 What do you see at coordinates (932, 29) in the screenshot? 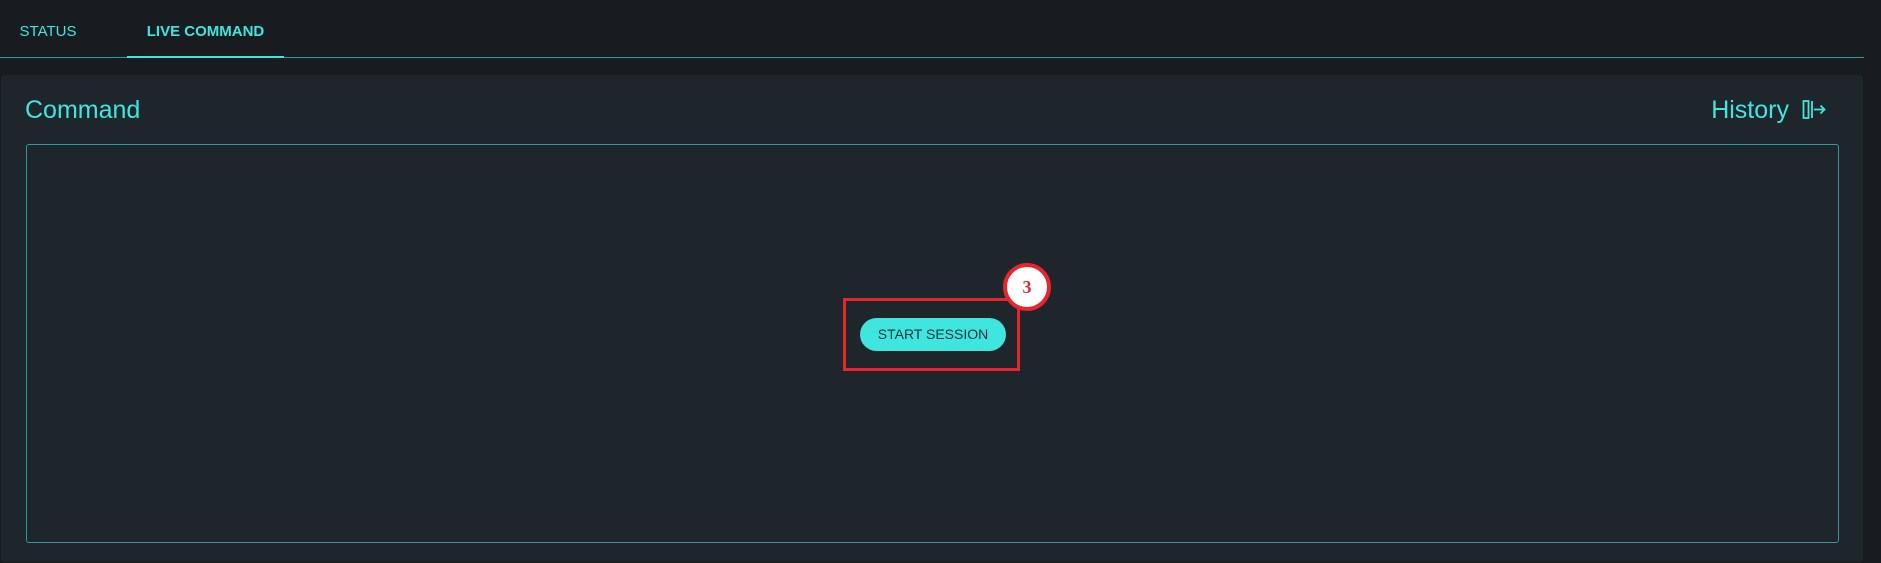
I see `tab-bar: STATUS LIVE COMMAND` at bounding box center [932, 29].